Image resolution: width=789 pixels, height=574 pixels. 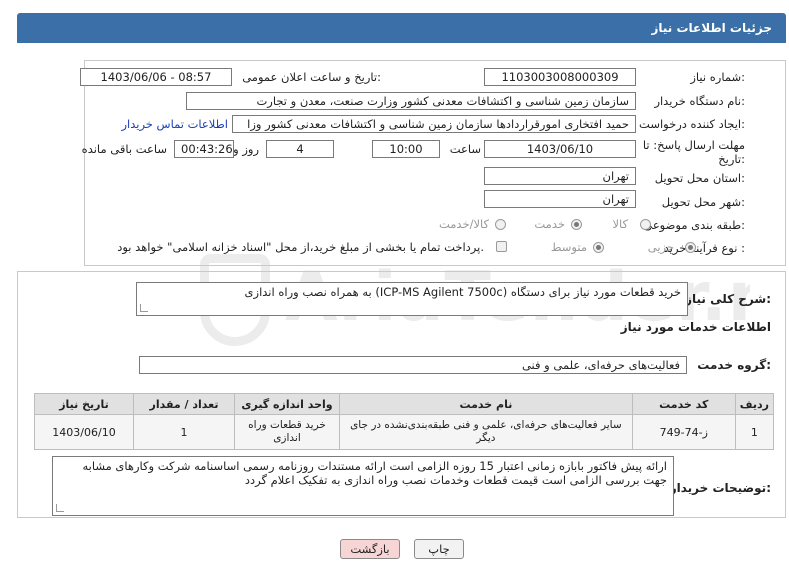 I want to click on cell-row-index: 1, so click(x=754, y=432).